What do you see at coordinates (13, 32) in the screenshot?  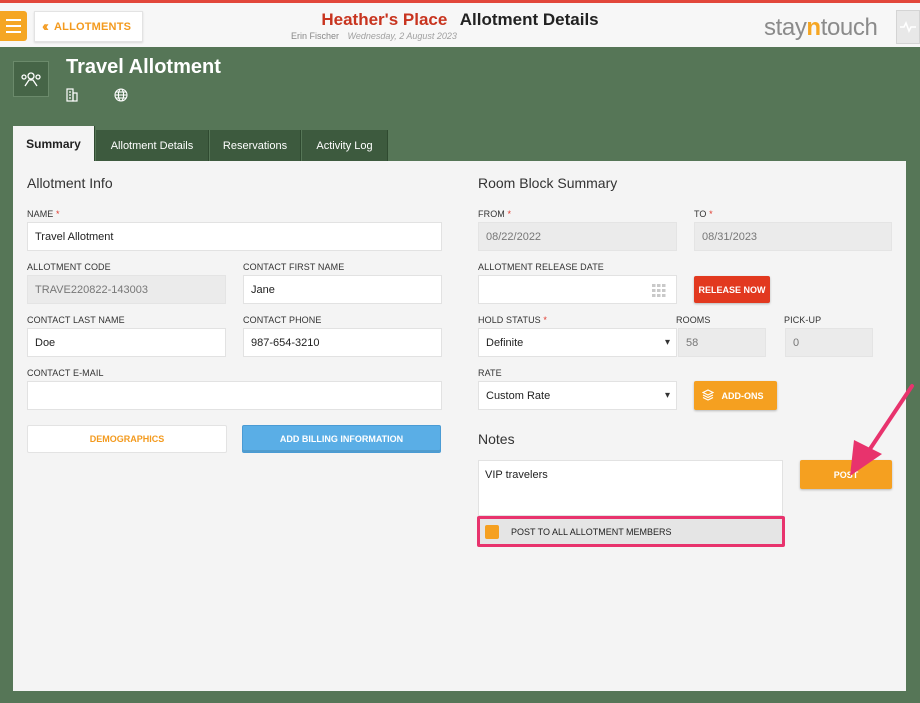 I see `menu-line` at bounding box center [13, 32].